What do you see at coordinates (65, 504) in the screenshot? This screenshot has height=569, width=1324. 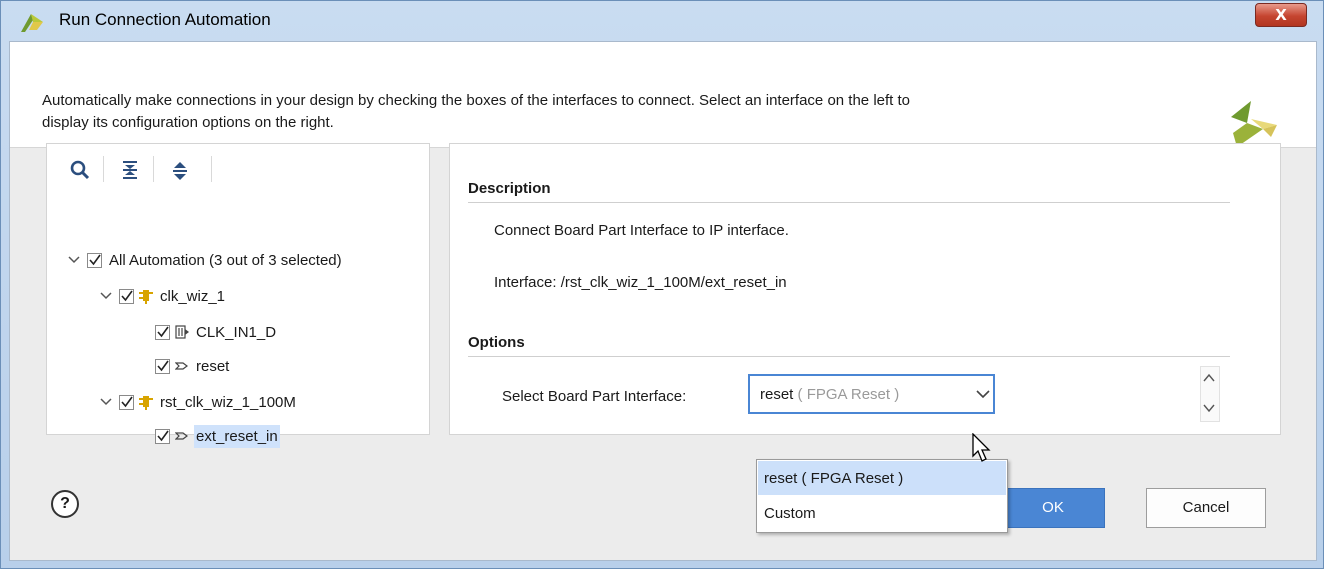 I see `help-button: ?` at bounding box center [65, 504].